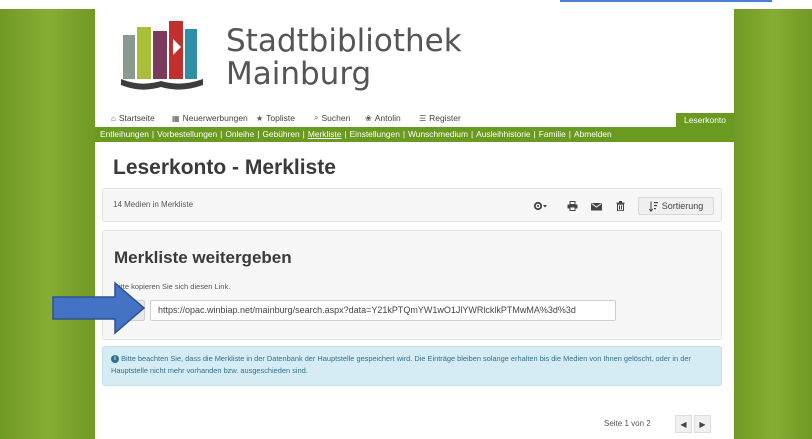 The width and height of the screenshot is (812, 439). Describe the element at coordinates (47, 224) in the screenshot. I see `background-band-left` at that location.